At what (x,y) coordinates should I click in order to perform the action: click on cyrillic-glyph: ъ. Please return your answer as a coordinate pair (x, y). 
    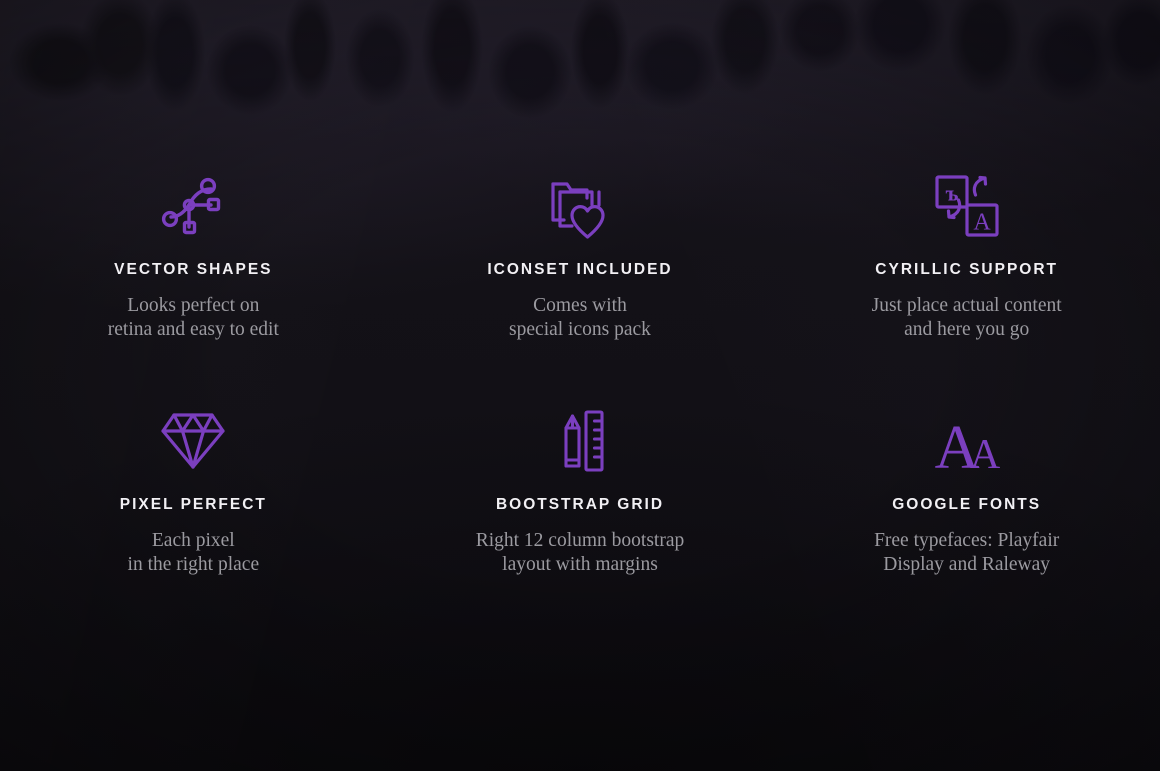
    Looking at the image, I should click on (951, 193).